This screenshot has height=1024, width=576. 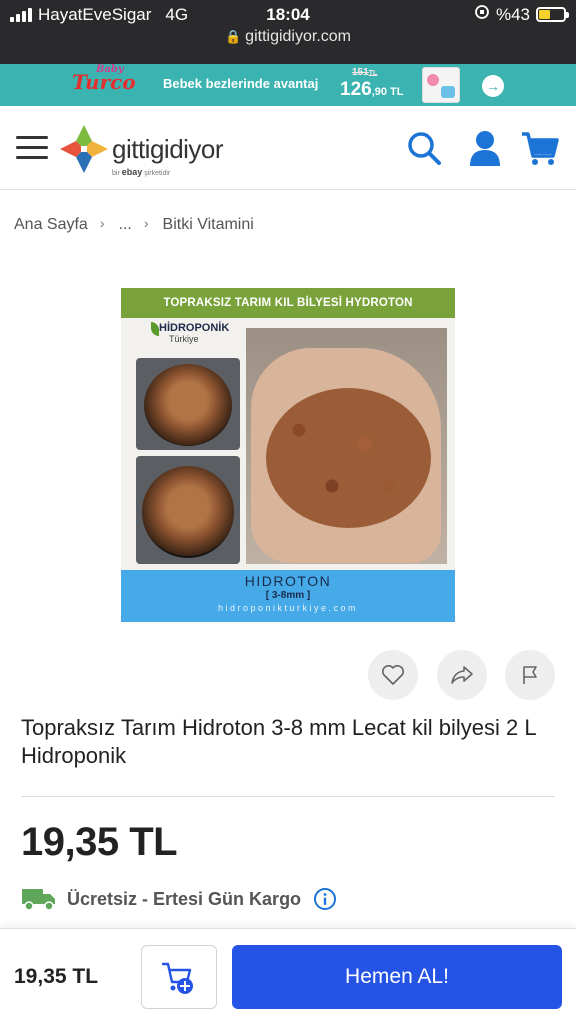 I want to click on promo-text: Bebek bezlerinde avantaj, so click(x=241, y=83).